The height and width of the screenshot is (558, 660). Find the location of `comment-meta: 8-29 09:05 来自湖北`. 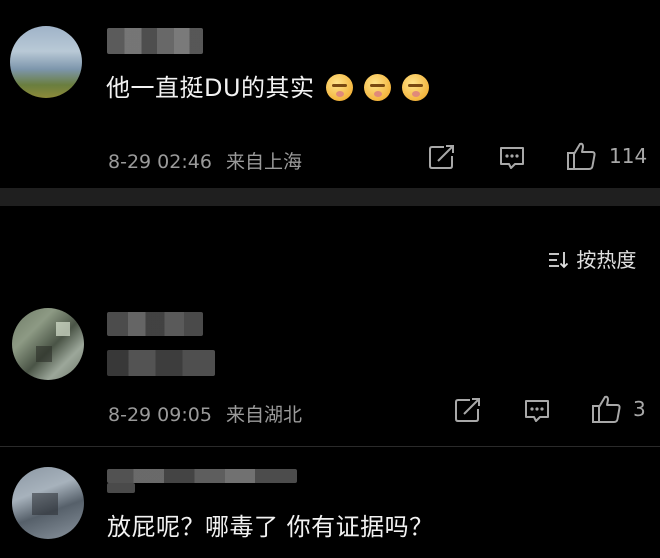

comment-meta: 8-29 09:05 来自湖北 is located at coordinates (205, 413).